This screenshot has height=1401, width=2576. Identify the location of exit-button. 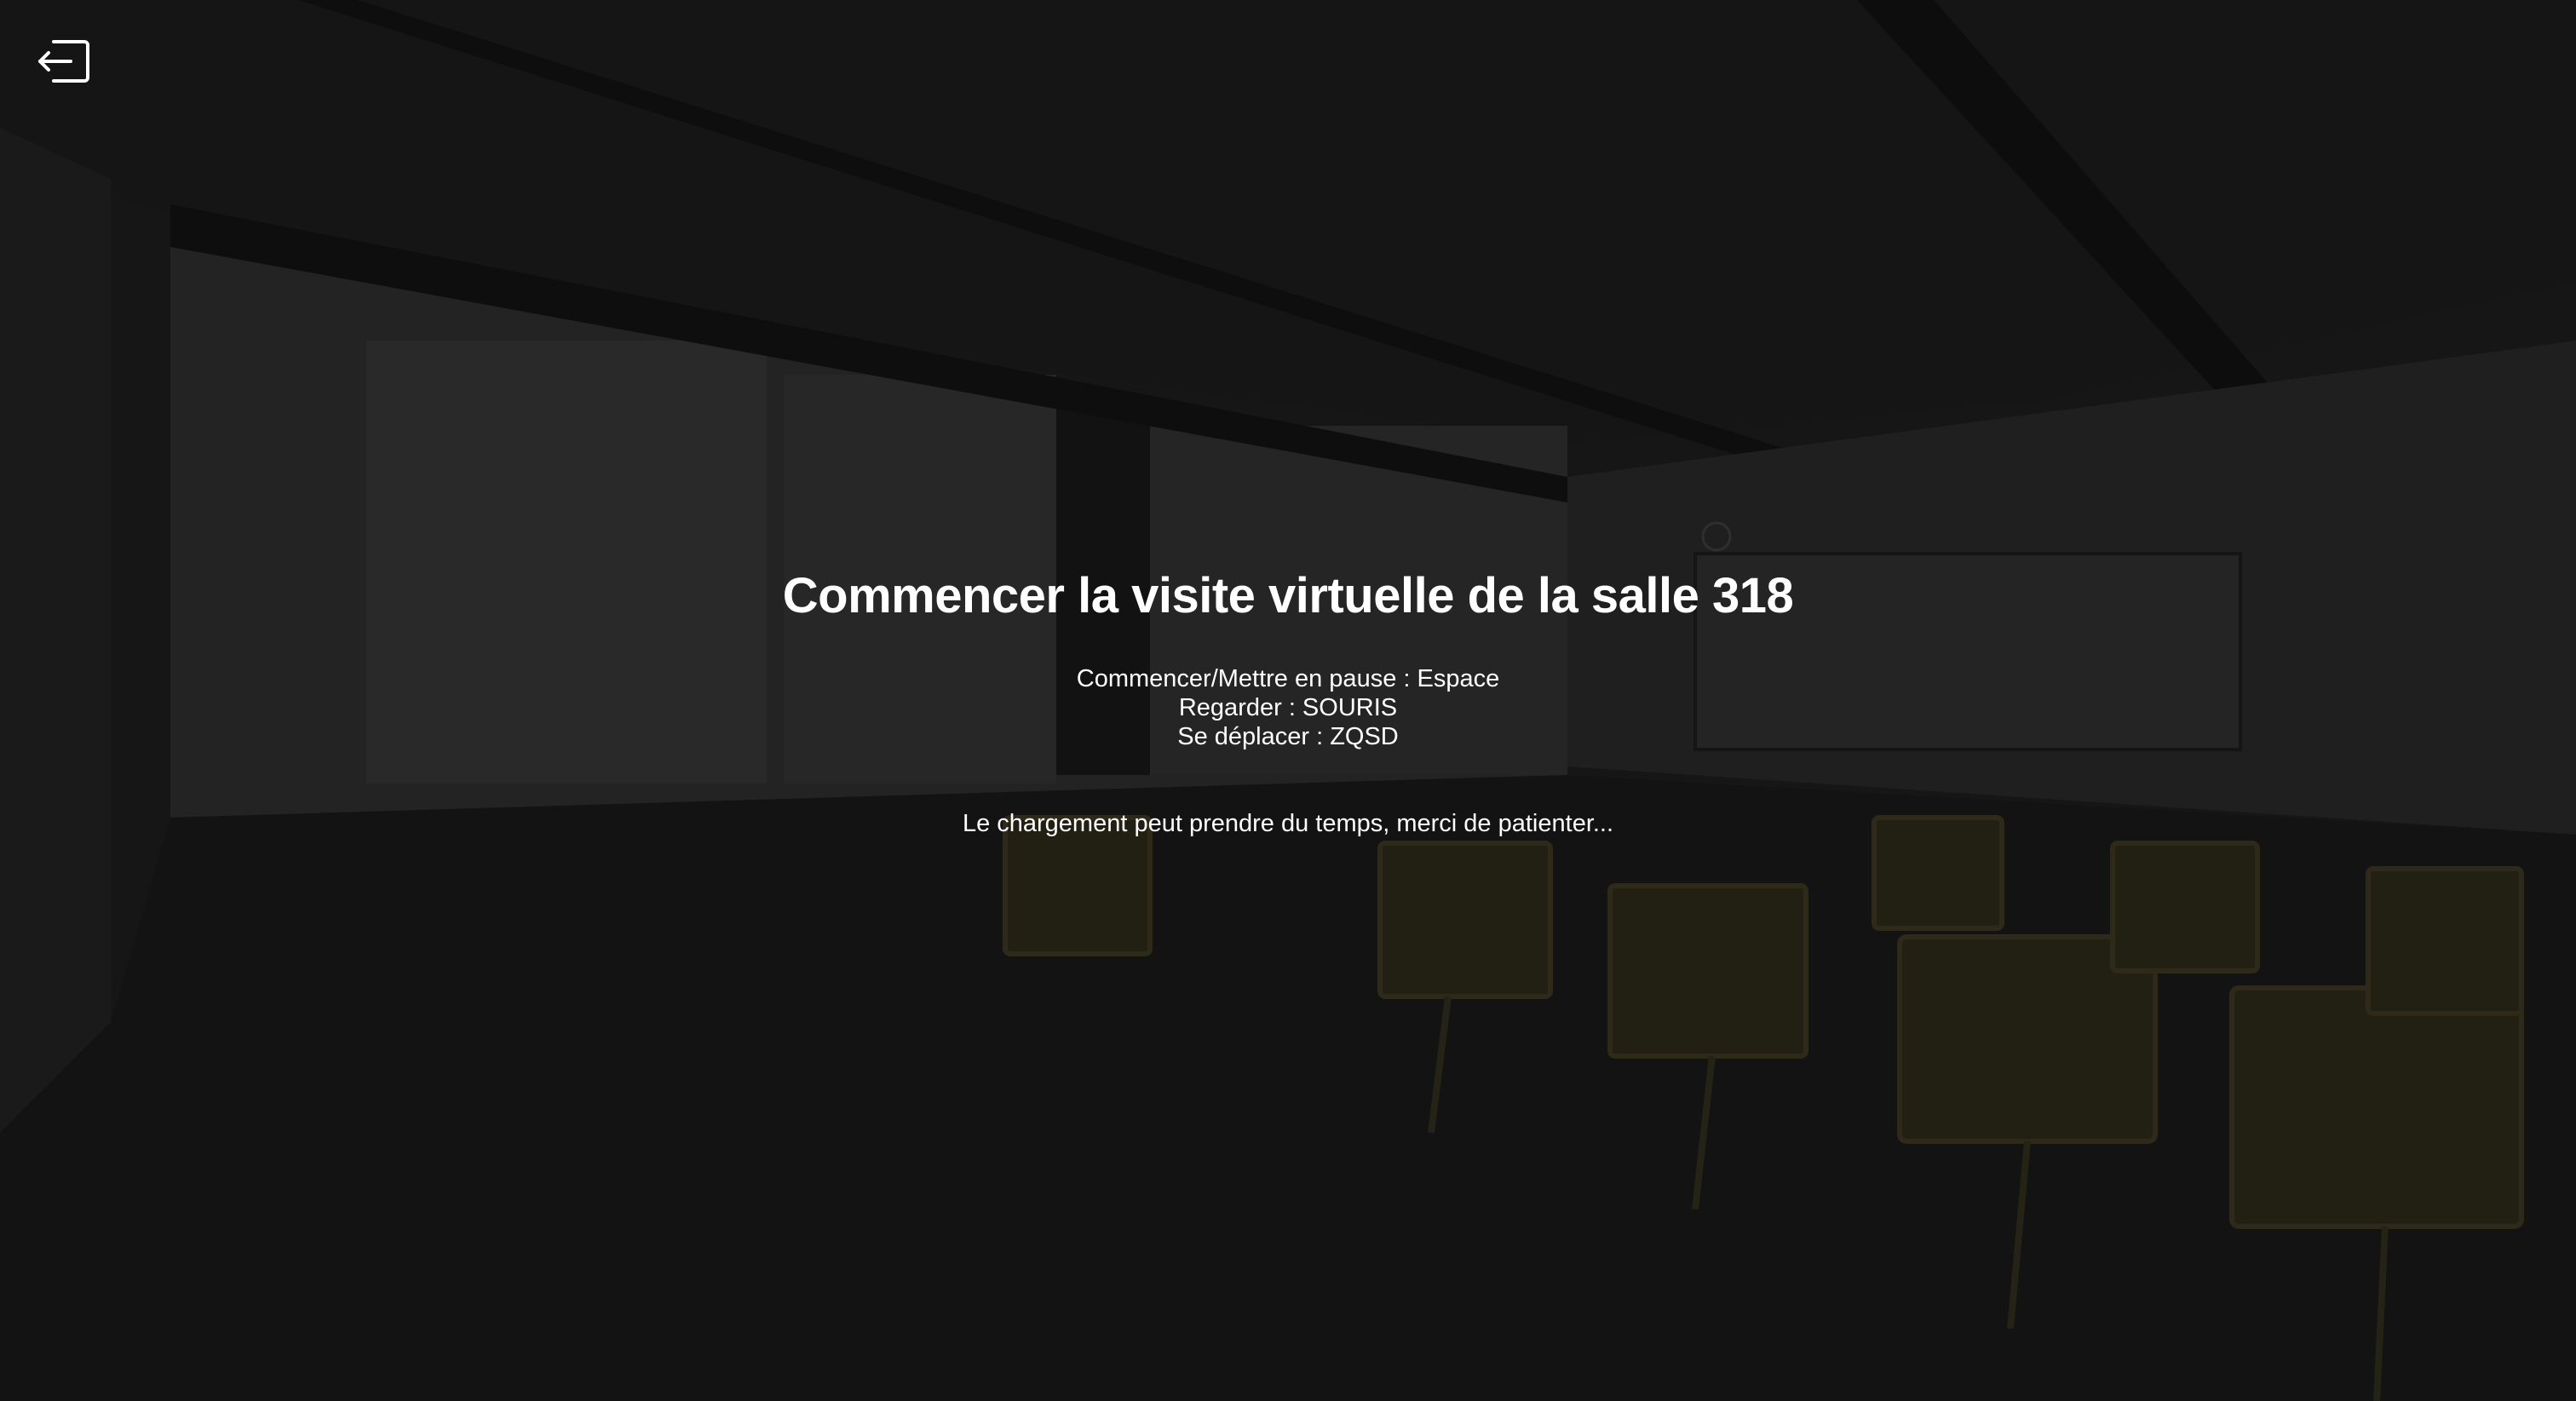
(63, 61).